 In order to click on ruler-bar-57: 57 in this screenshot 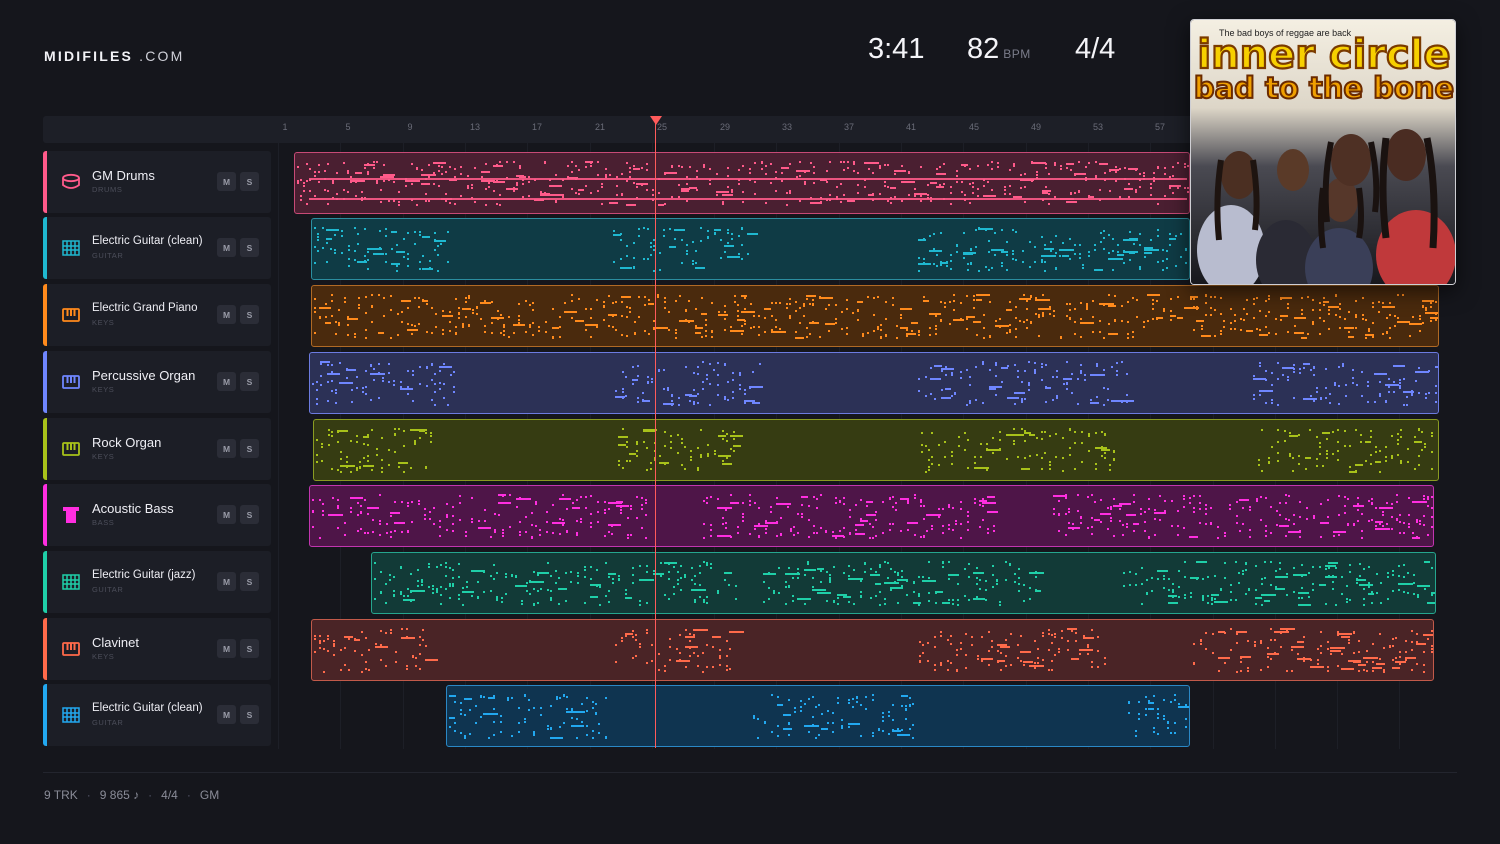, I will do `click(1160, 127)`.